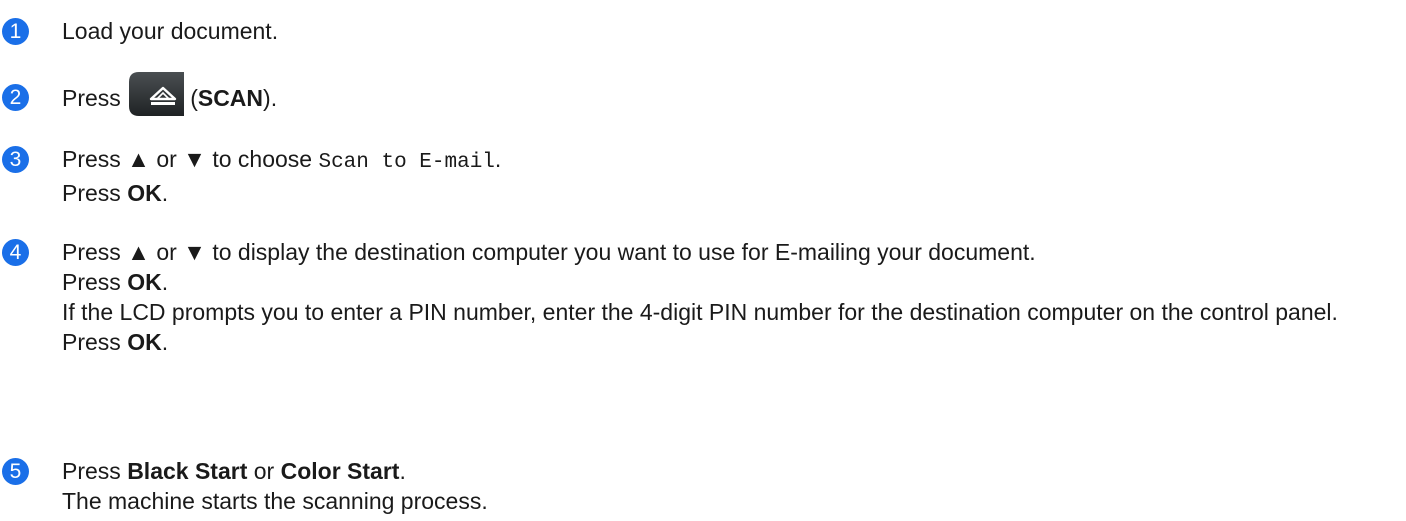  What do you see at coordinates (15, 252) in the screenshot?
I see `step-number-4: 4` at bounding box center [15, 252].